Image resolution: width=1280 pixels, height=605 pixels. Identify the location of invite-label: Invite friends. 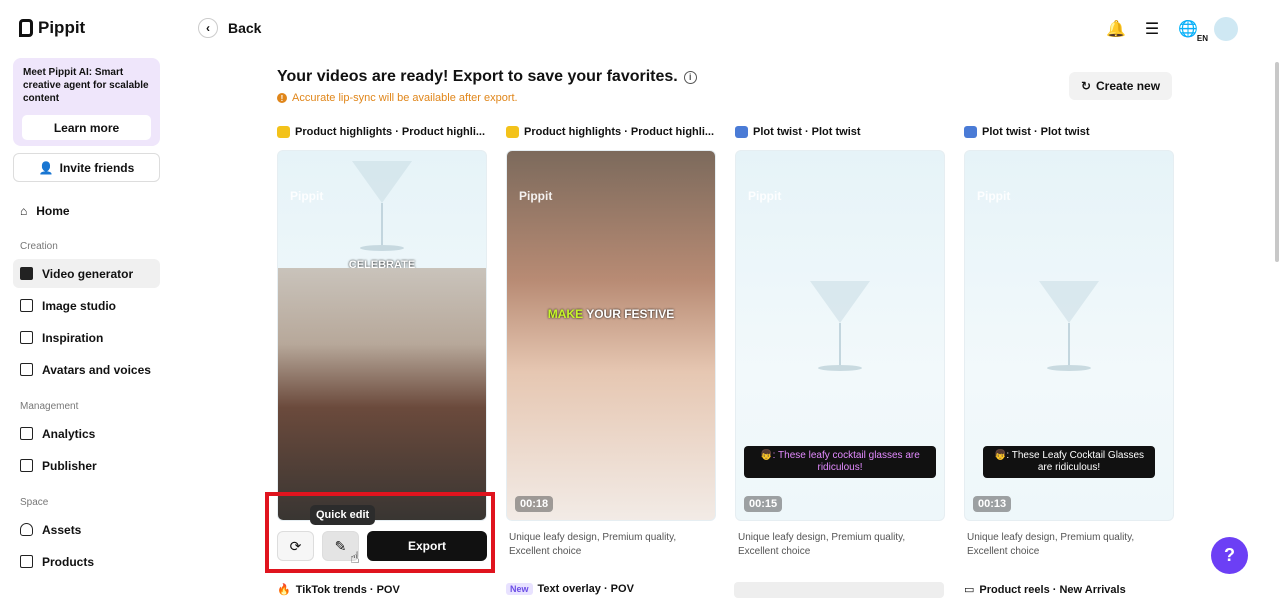
(97, 167).